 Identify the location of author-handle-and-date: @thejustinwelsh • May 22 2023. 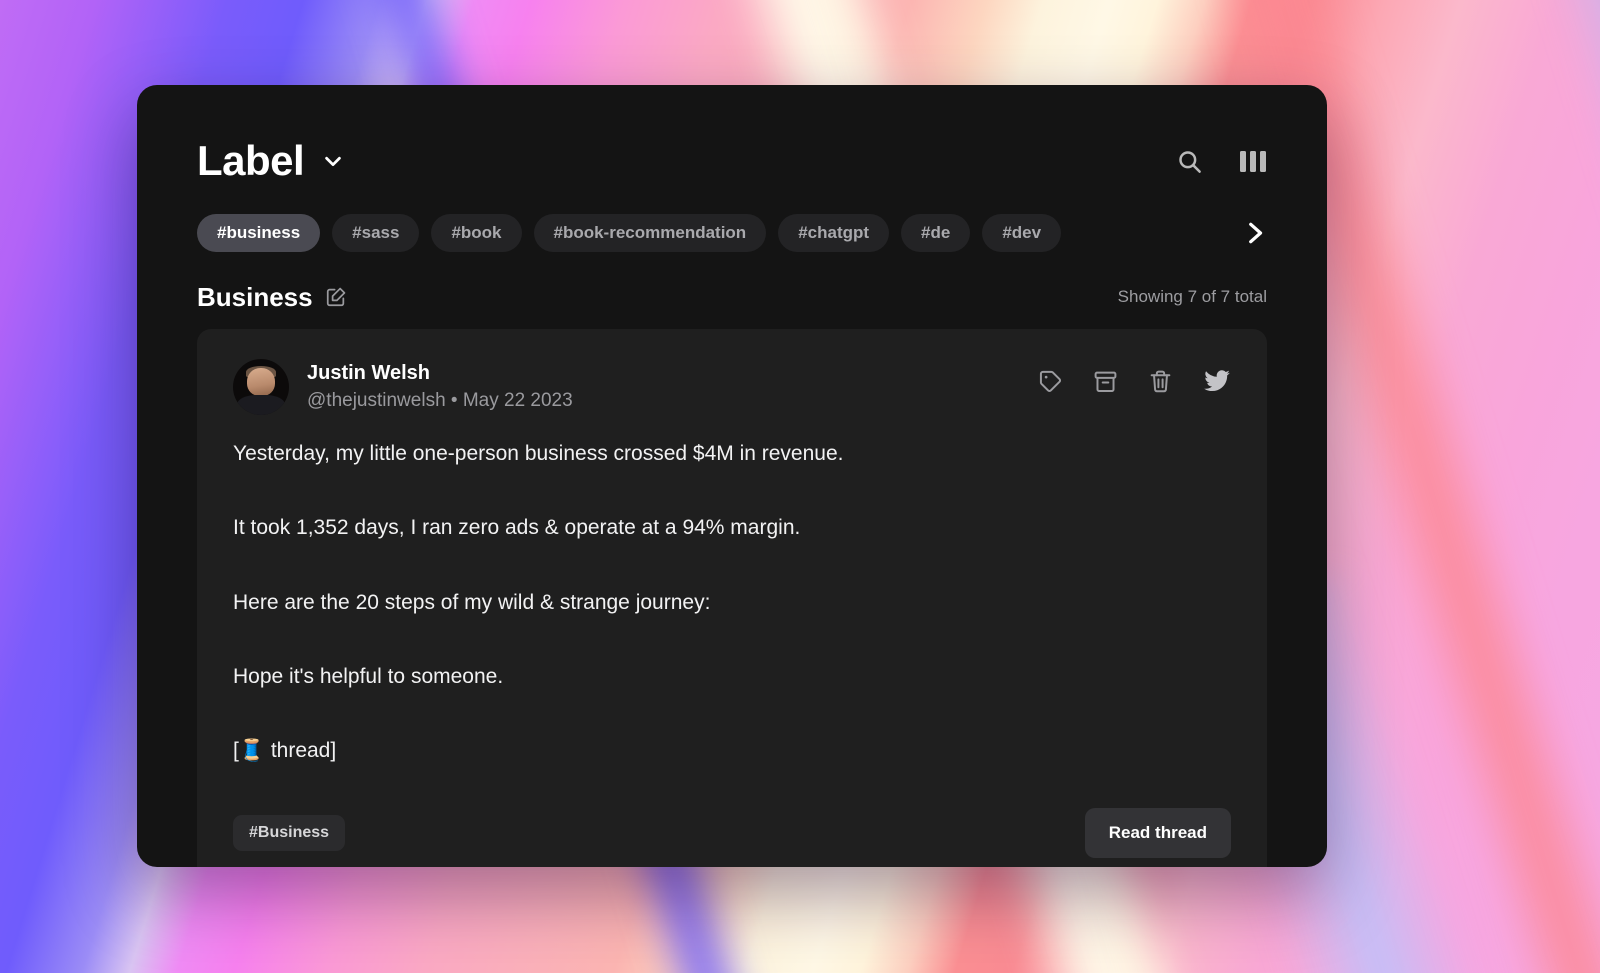
(440, 400).